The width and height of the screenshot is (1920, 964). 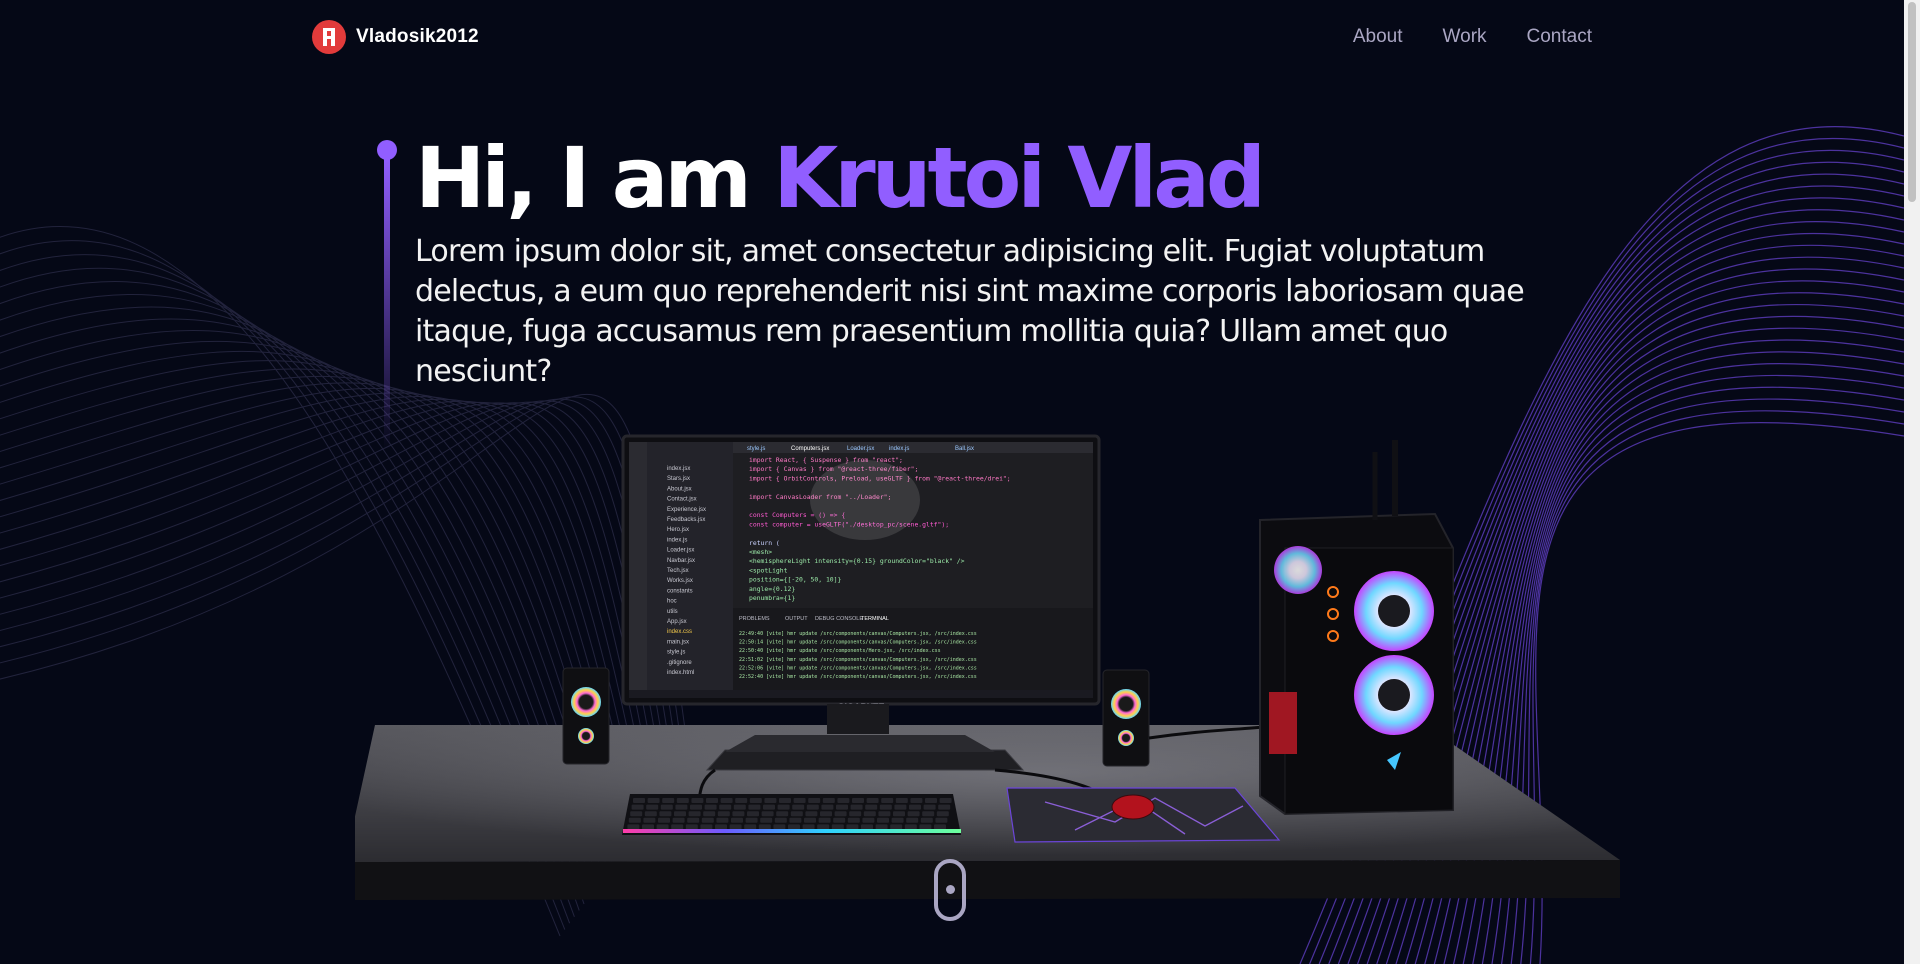 I want to click on hero-title: Hi, I am Krutoi Vlad, so click(x=840, y=178).